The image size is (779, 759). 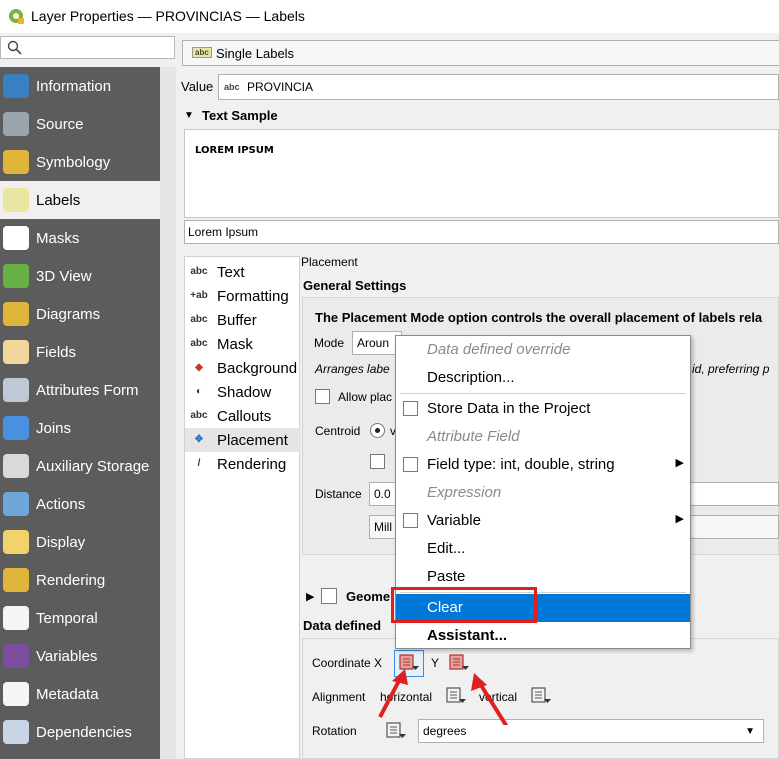 What do you see at coordinates (80, 276) in the screenshot?
I see `sidebar-item-3d-view: 3D View` at bounding box center [80, 276].